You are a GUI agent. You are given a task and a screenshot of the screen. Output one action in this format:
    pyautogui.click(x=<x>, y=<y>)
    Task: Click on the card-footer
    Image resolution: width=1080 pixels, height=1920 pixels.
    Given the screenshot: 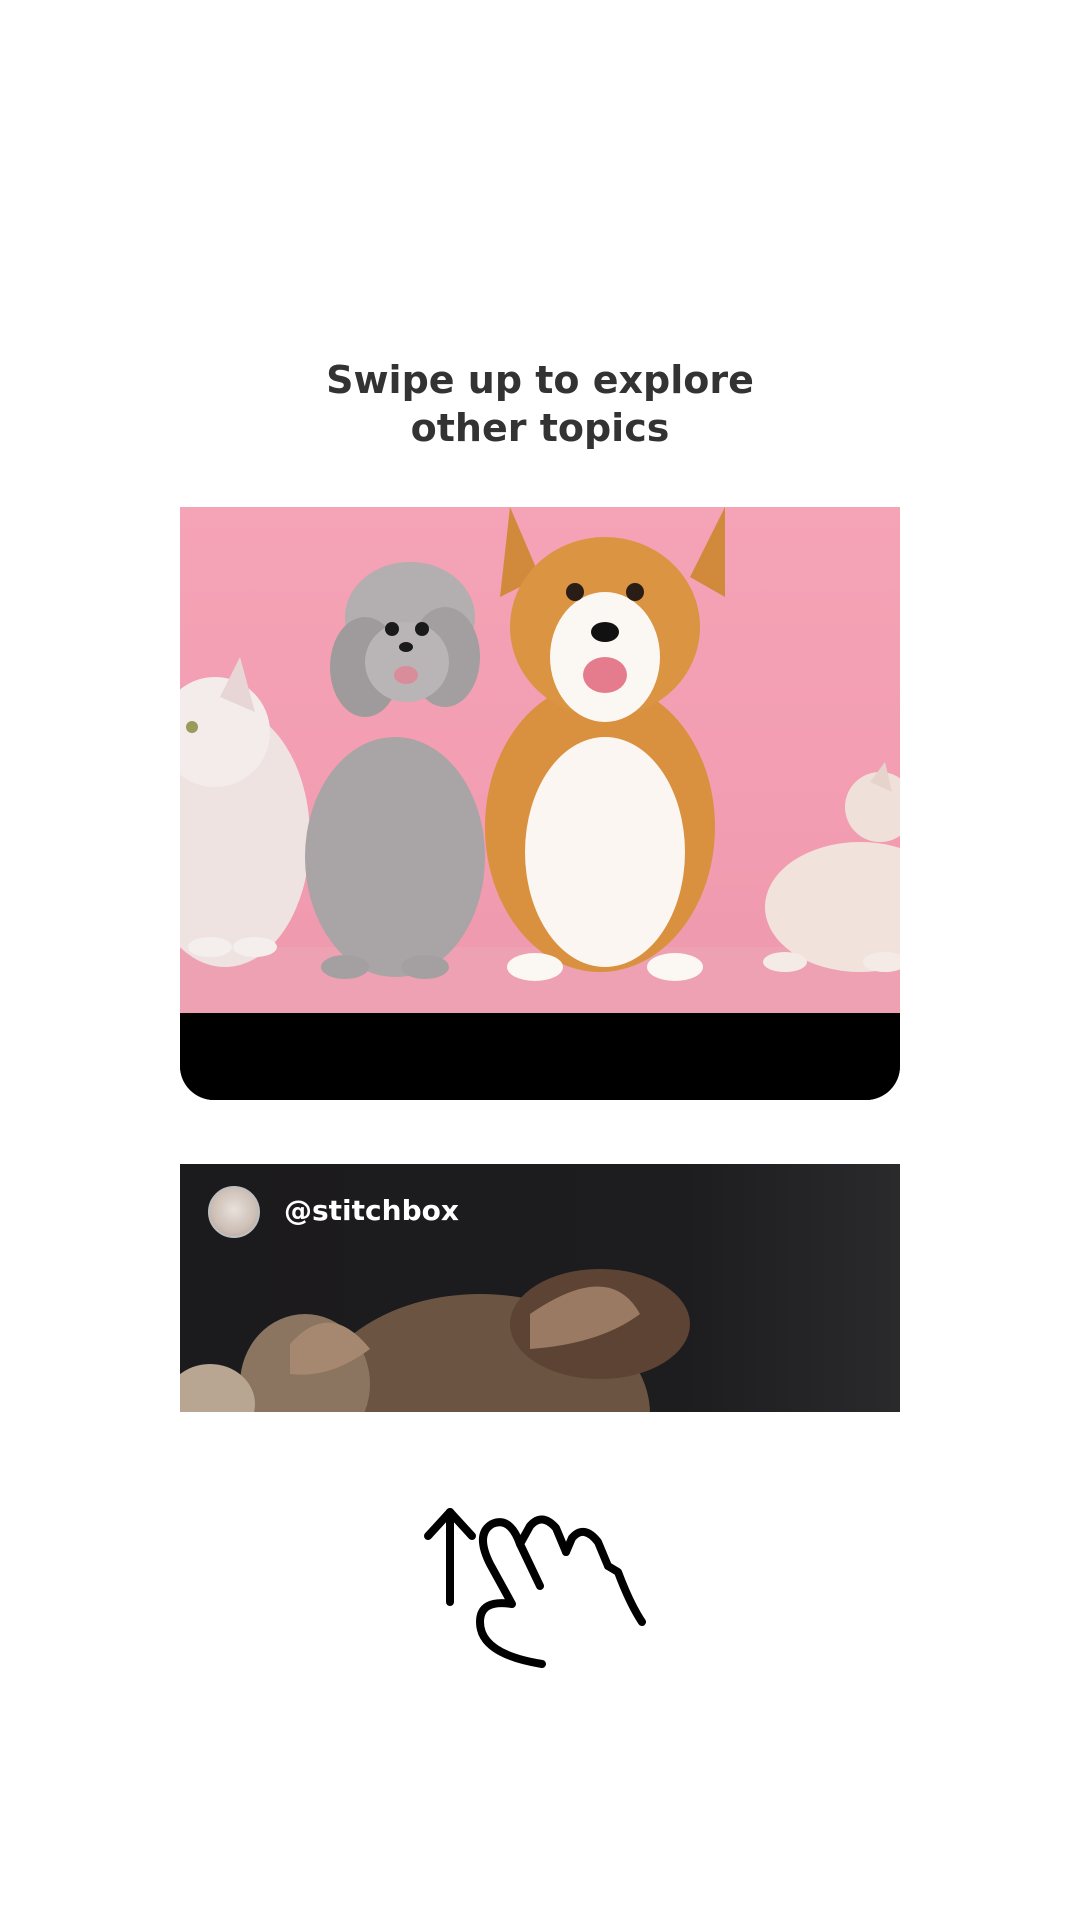 What is the action you would take?
    pyautogui.click(x=540, y=1056)
    